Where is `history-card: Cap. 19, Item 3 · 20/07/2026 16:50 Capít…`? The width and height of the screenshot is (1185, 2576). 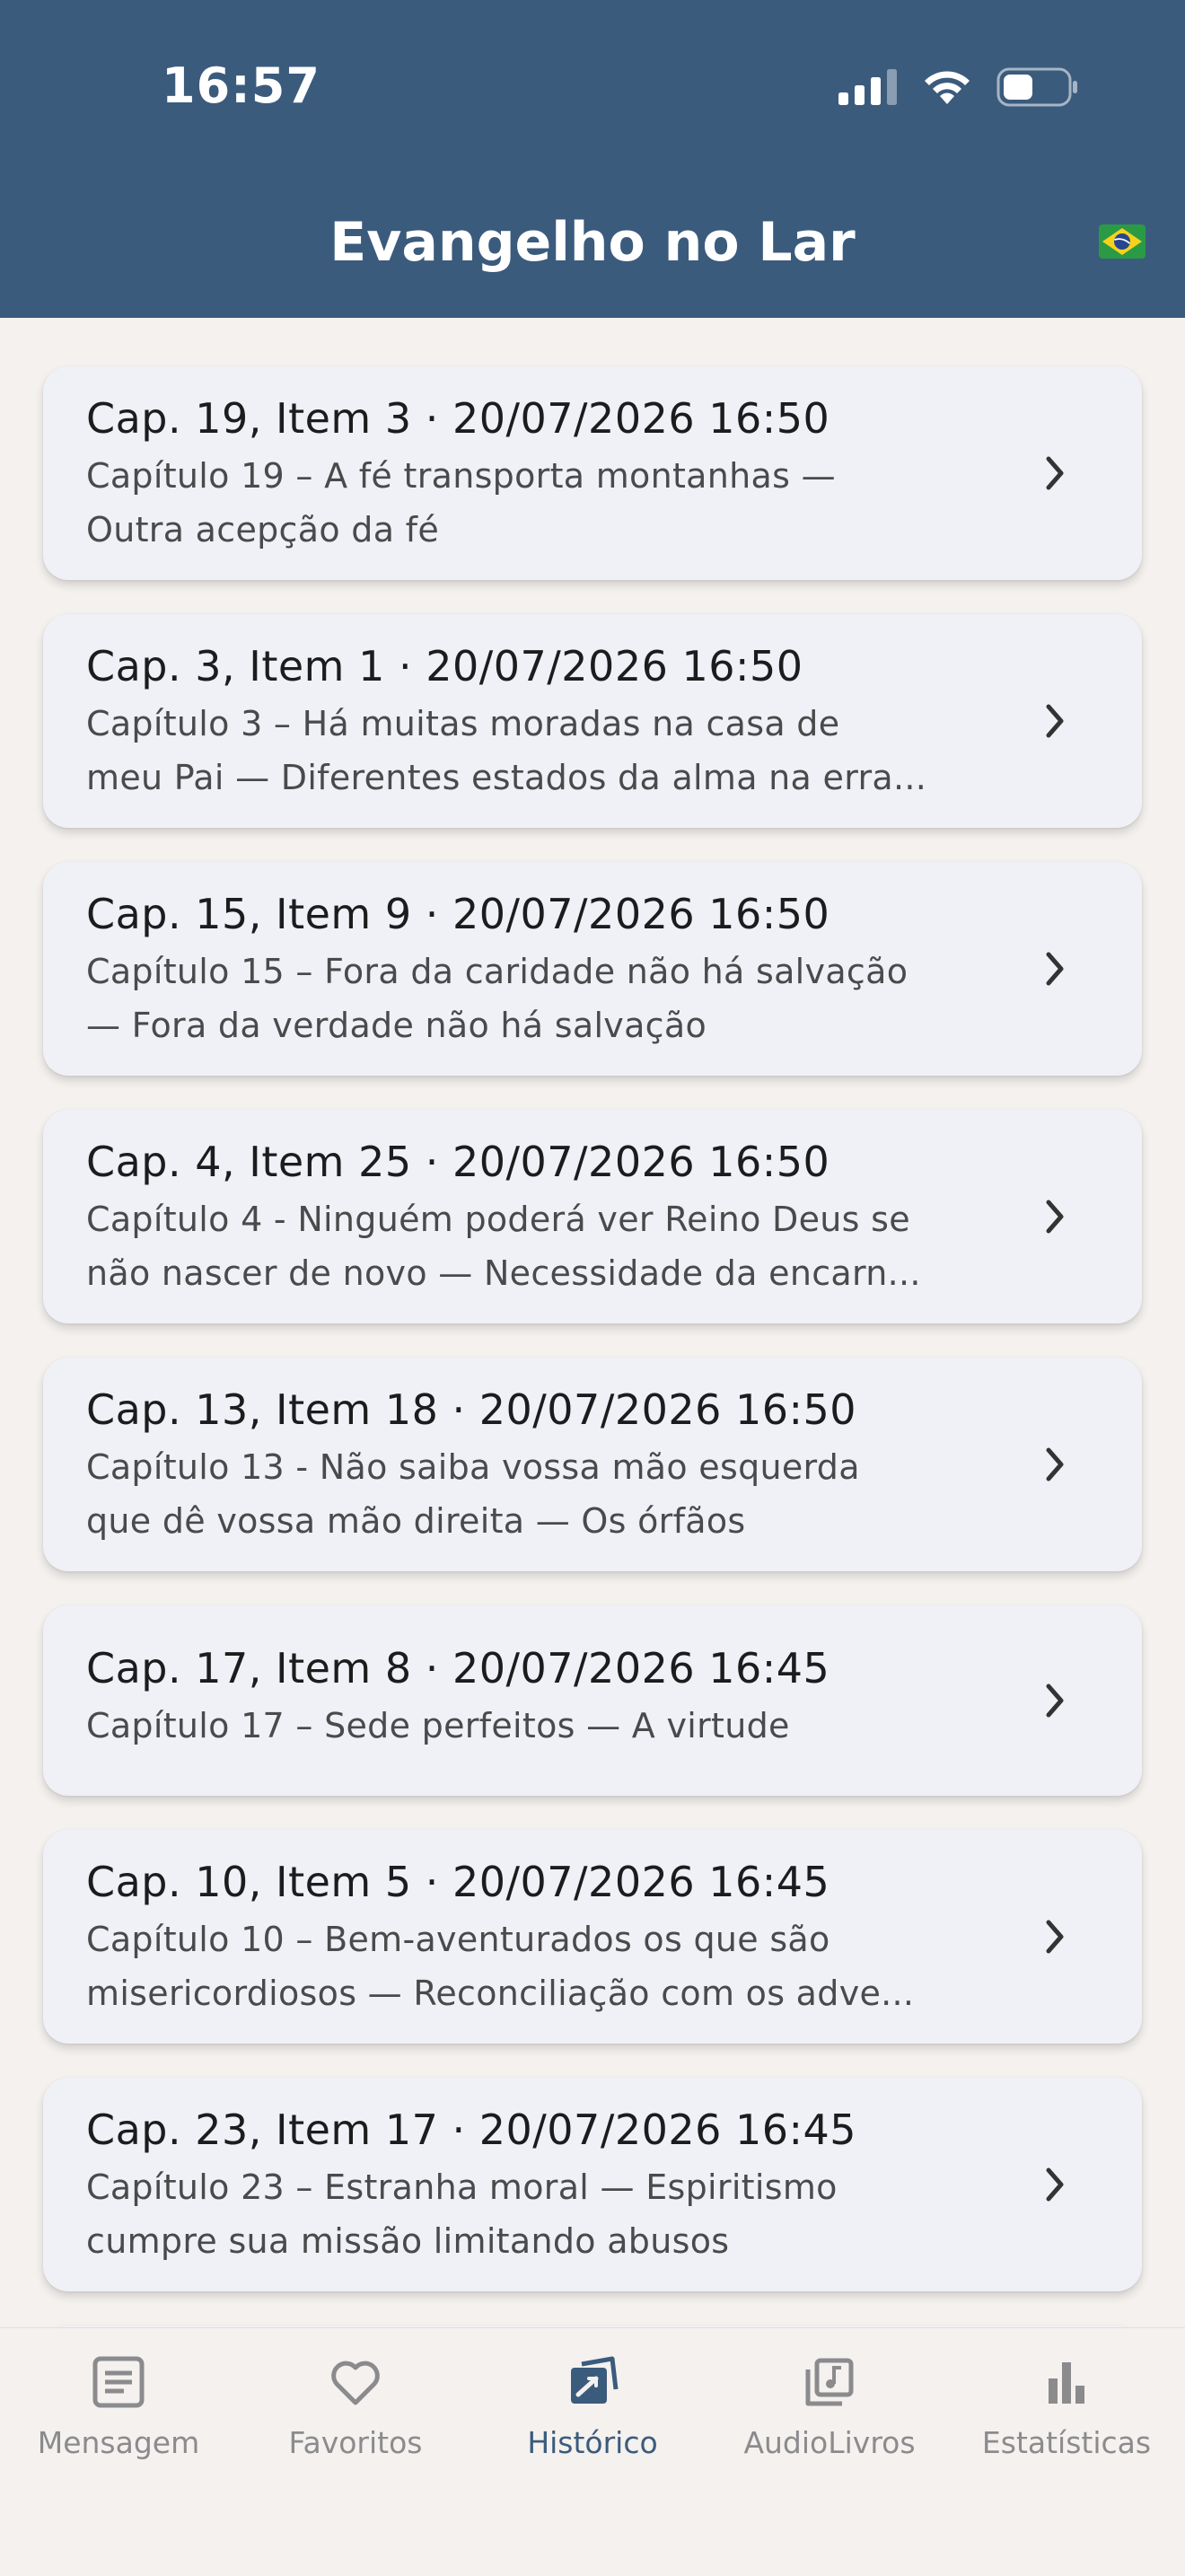 history-card: Cap. 19, Item 3 · 20/07/2026 16:50 Capít… is located at coordinates (592, 473).